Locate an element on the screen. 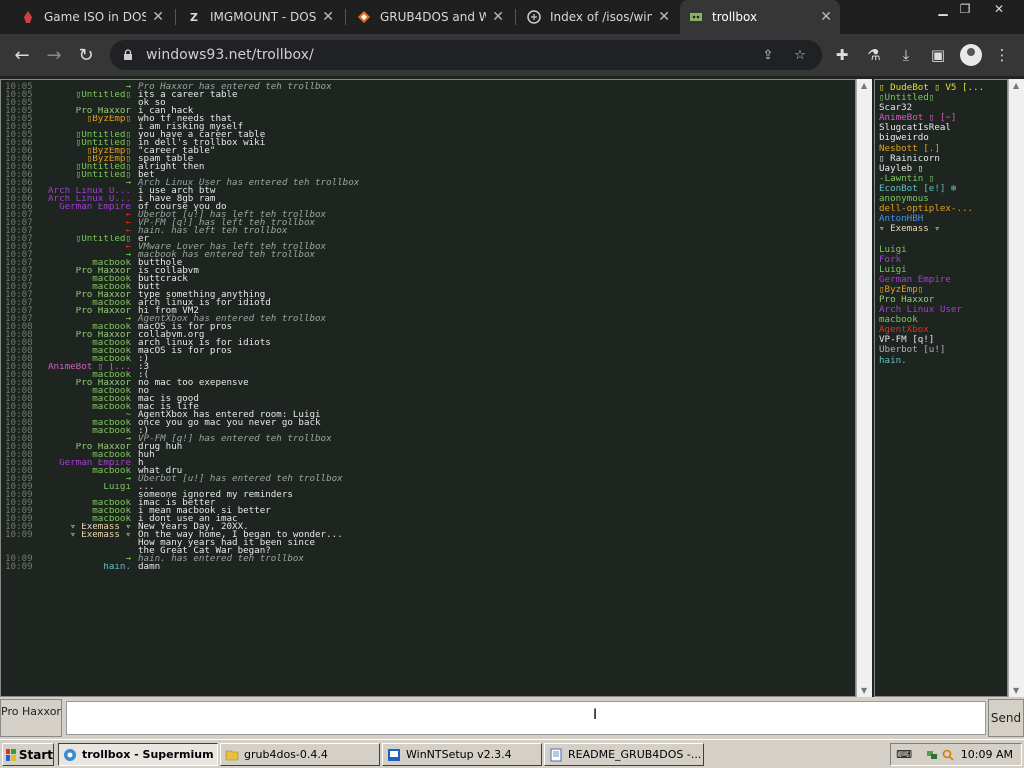  message-text: macOS is for pros is located at coordinates (185, 350).